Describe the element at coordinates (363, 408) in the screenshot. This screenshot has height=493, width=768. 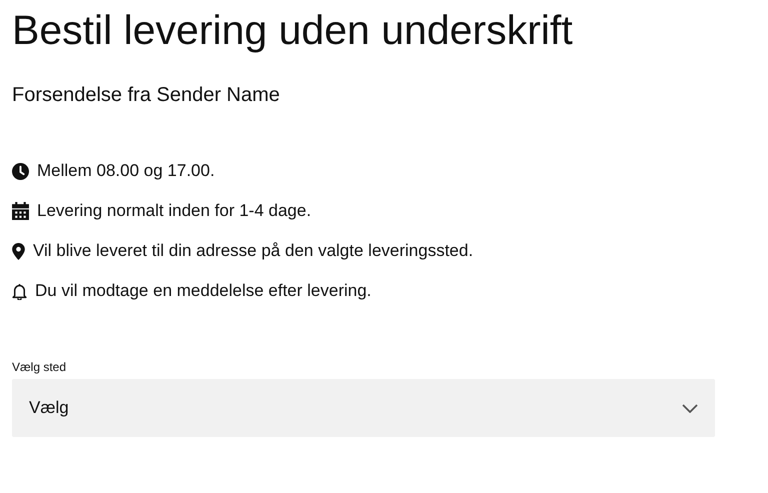
I see `location-dropdown: Vælg` at that location.